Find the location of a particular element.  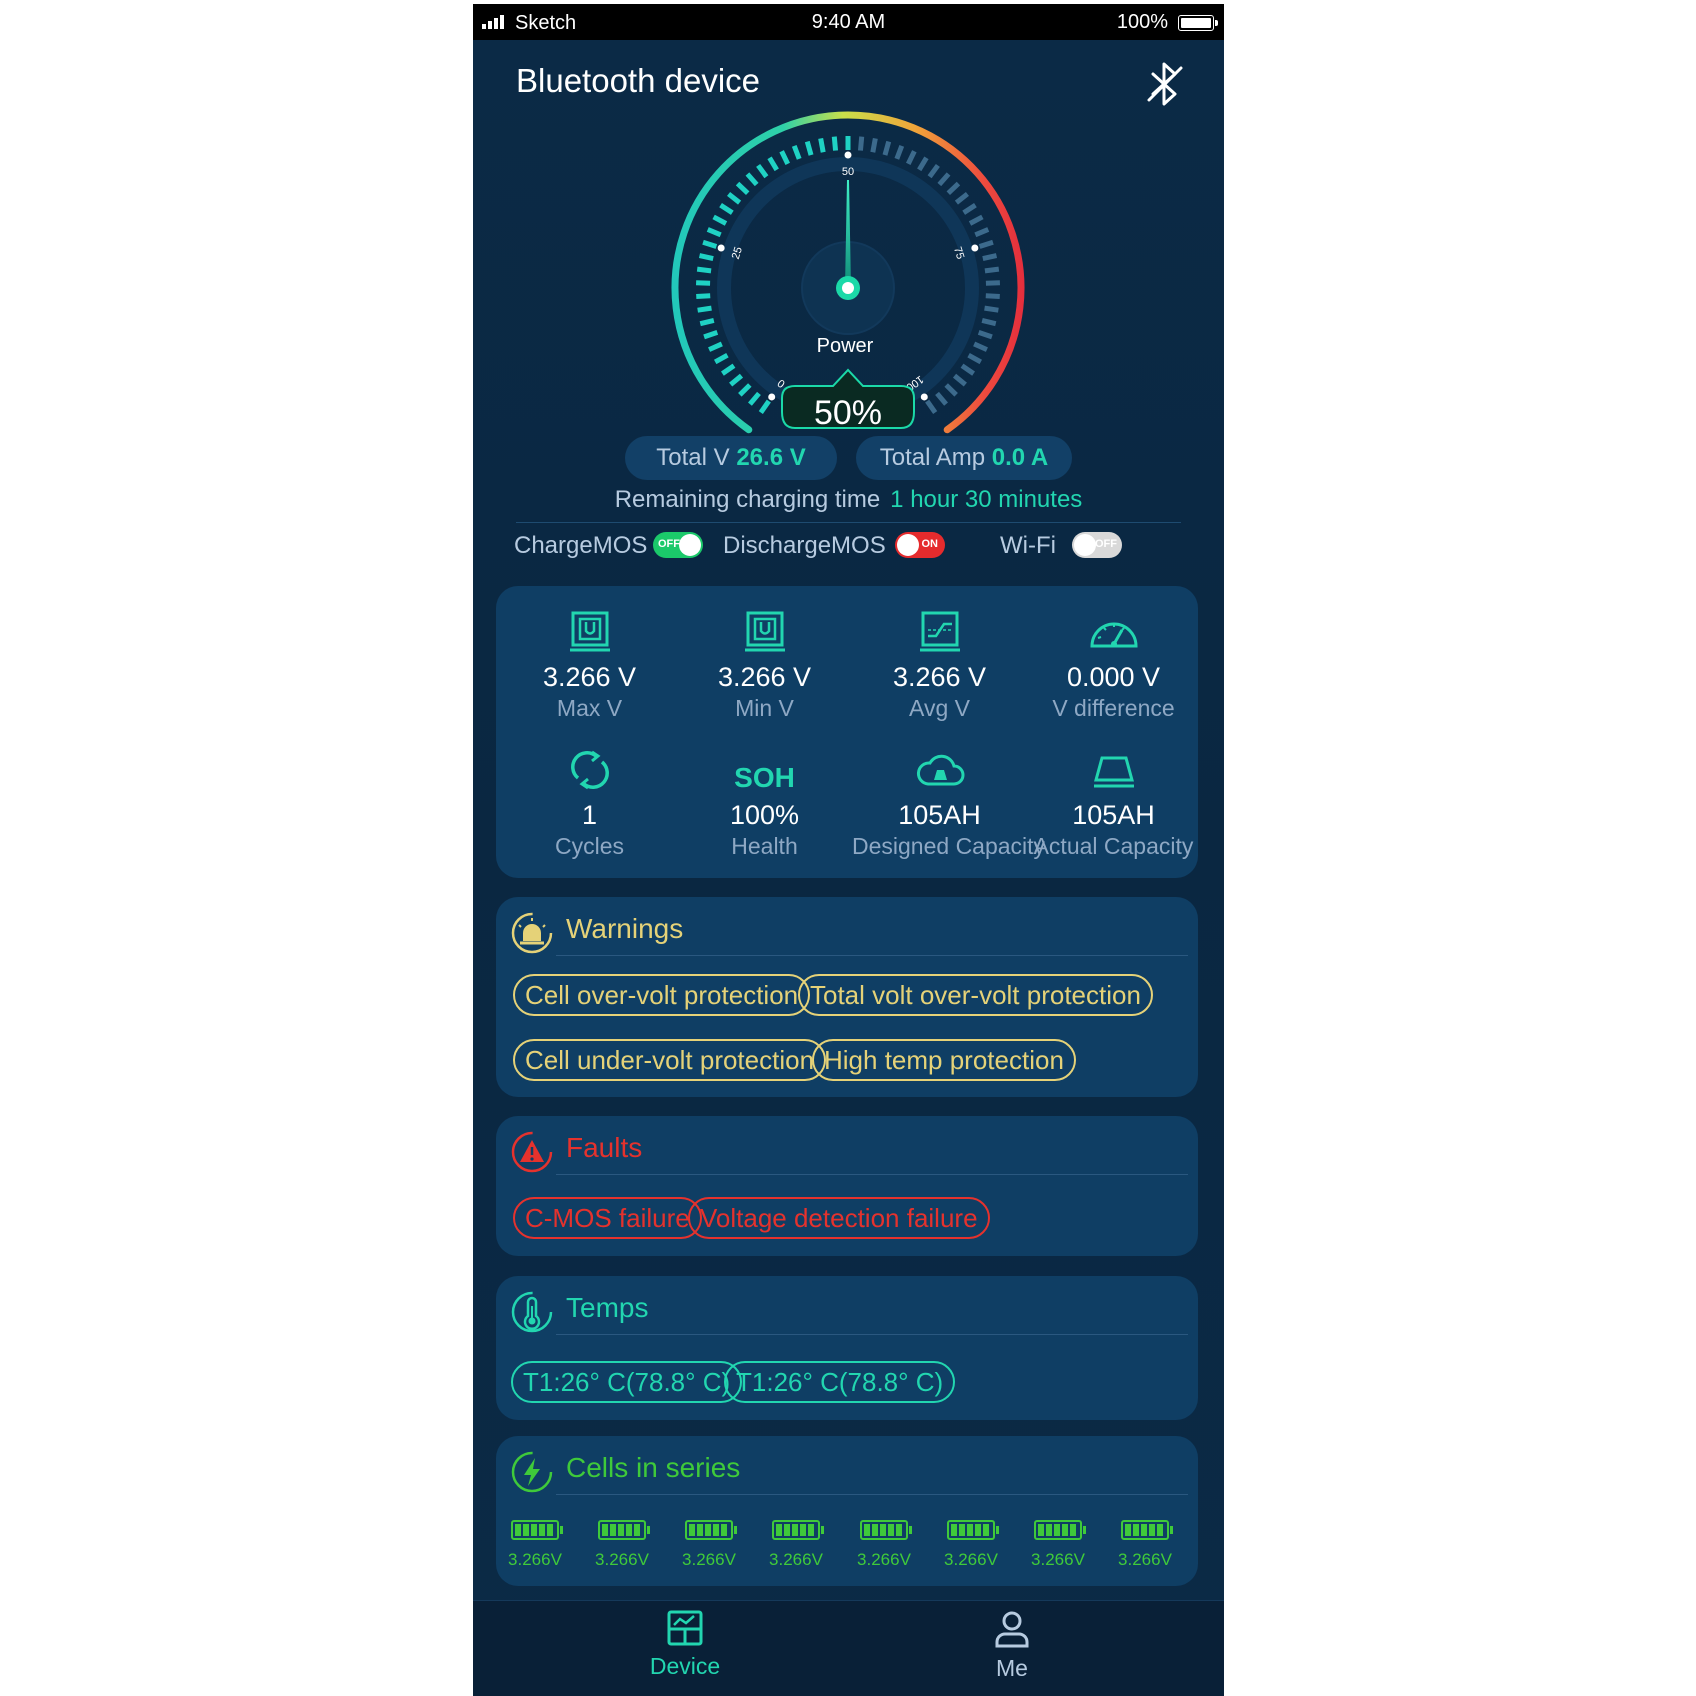

thermometer-icon is located at coordinates (532, 1312).